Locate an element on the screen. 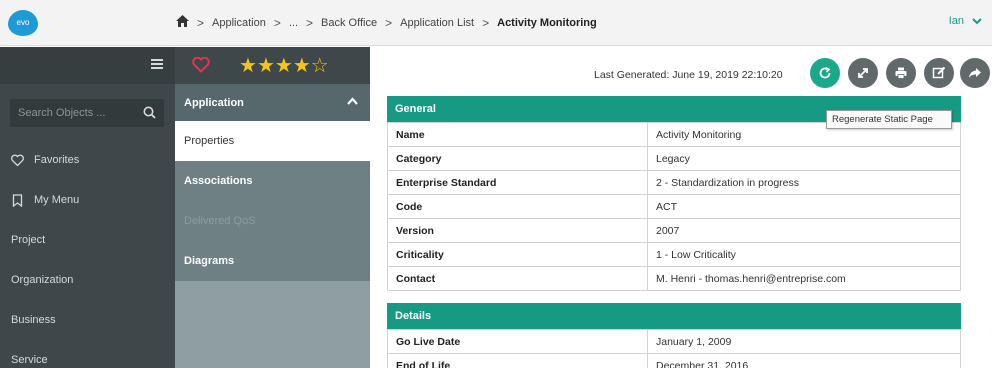  share-icon is located at coordinates (975, 73).